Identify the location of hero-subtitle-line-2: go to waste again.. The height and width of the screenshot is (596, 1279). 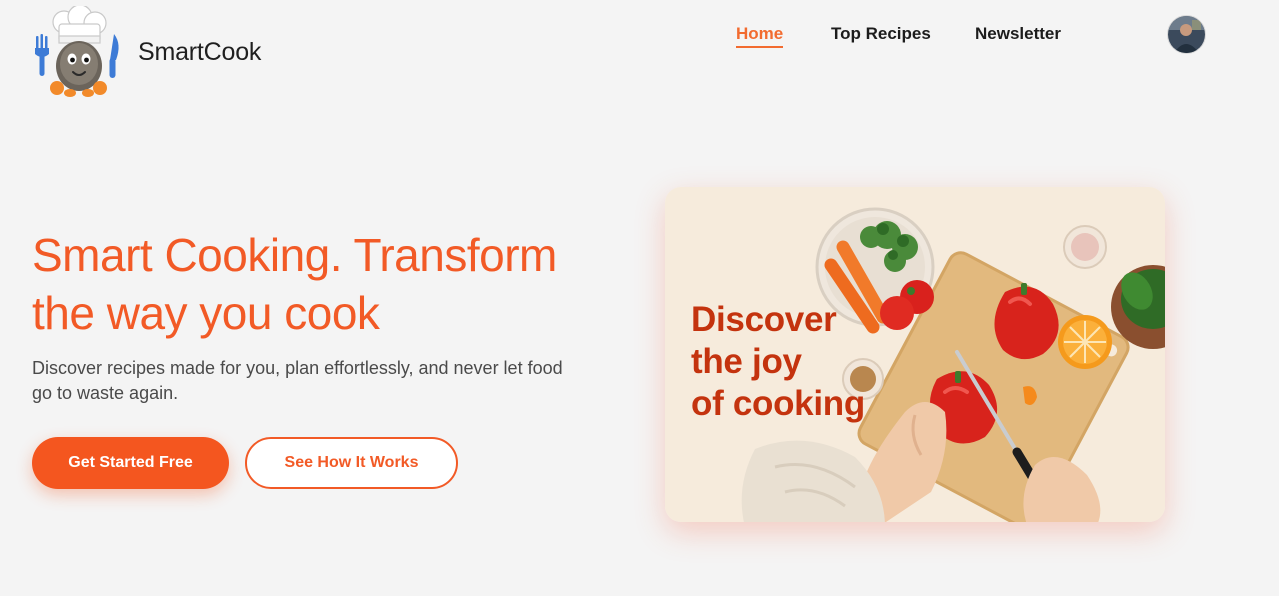
(105, 393).